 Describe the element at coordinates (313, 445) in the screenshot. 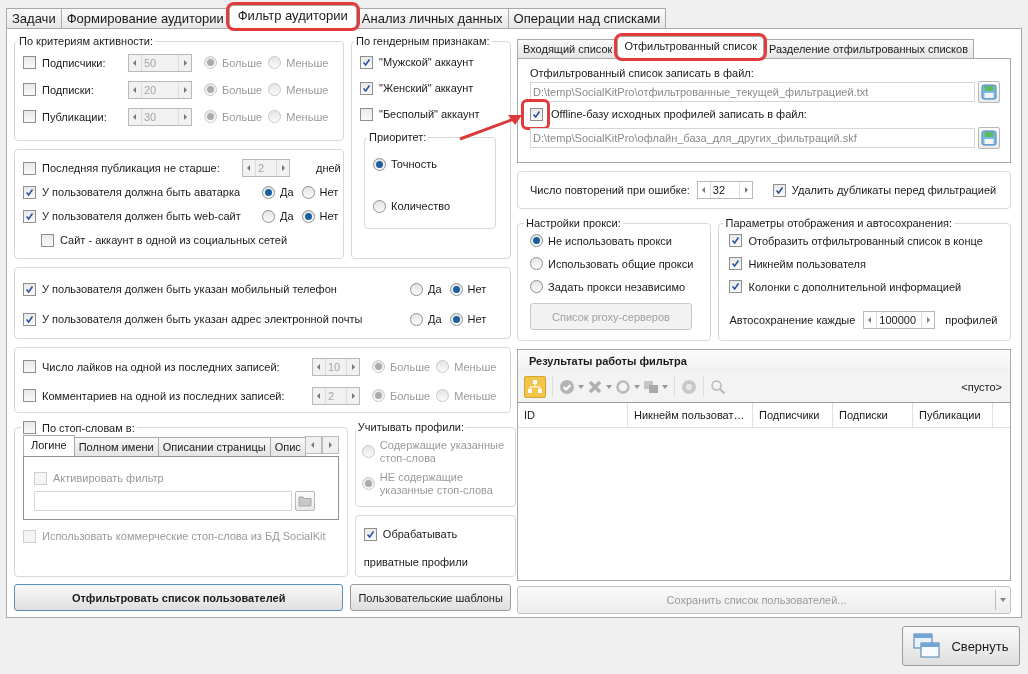

I see `scroll-left-button` at that location.